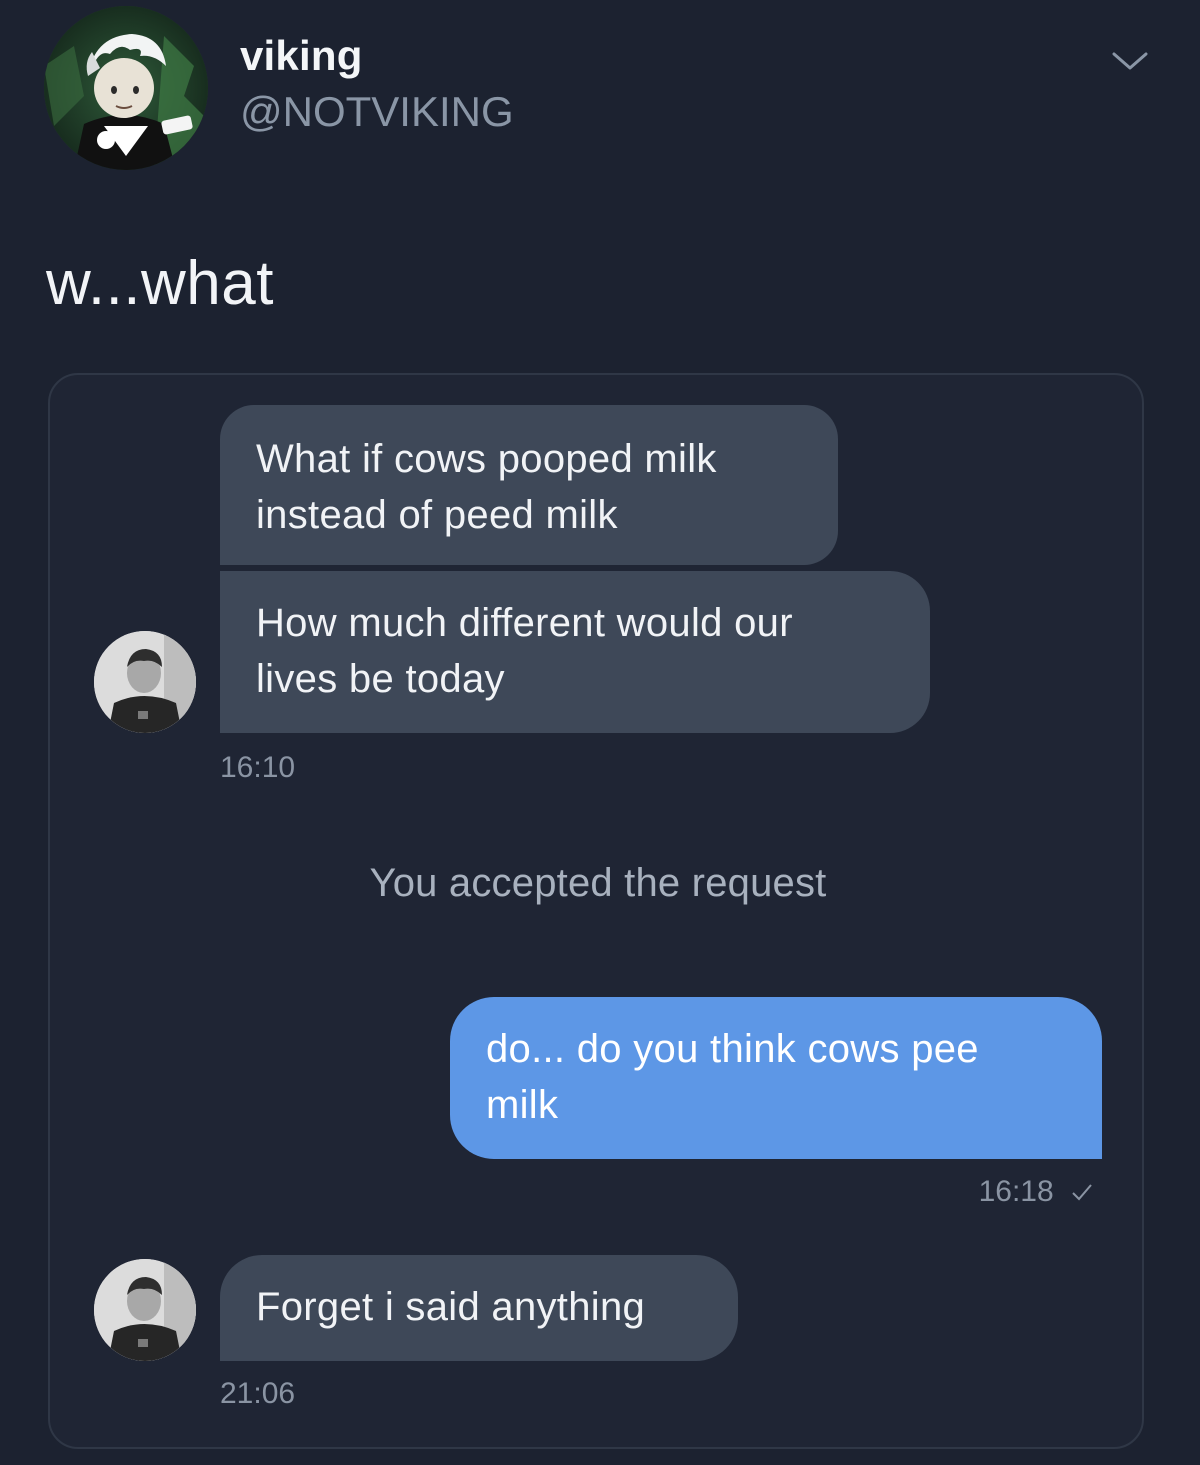 The width and height of the screenshot is (1200, 1465). Describe the element at coordinates (377, 112) in the screenshot. I see `user-handle: @NOTVIKING` at that location.